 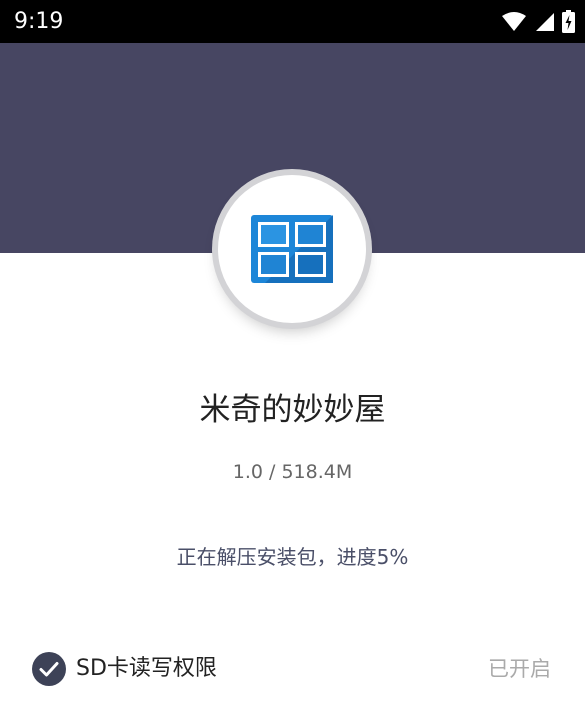 I want to click on app-name: 米奇的妙妙屋, so click(x=292, y=410).